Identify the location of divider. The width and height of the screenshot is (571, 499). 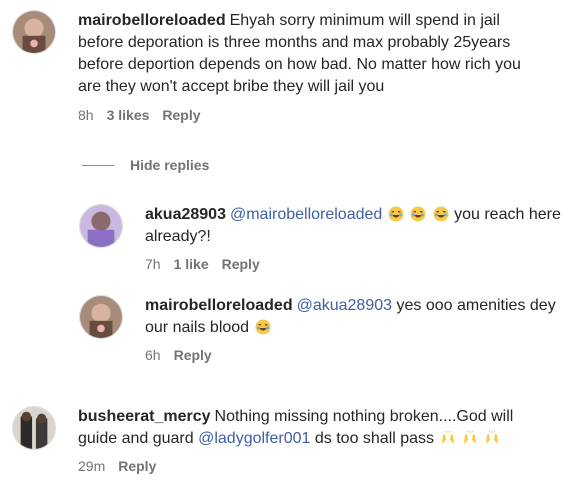
(98, 165).